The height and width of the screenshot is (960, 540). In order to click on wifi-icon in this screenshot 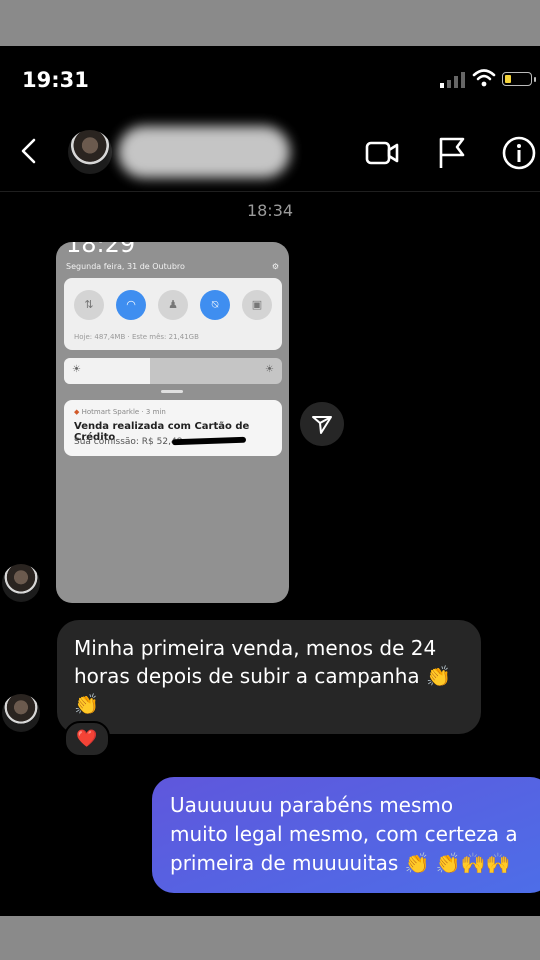, I will do `click(484, 78)`.